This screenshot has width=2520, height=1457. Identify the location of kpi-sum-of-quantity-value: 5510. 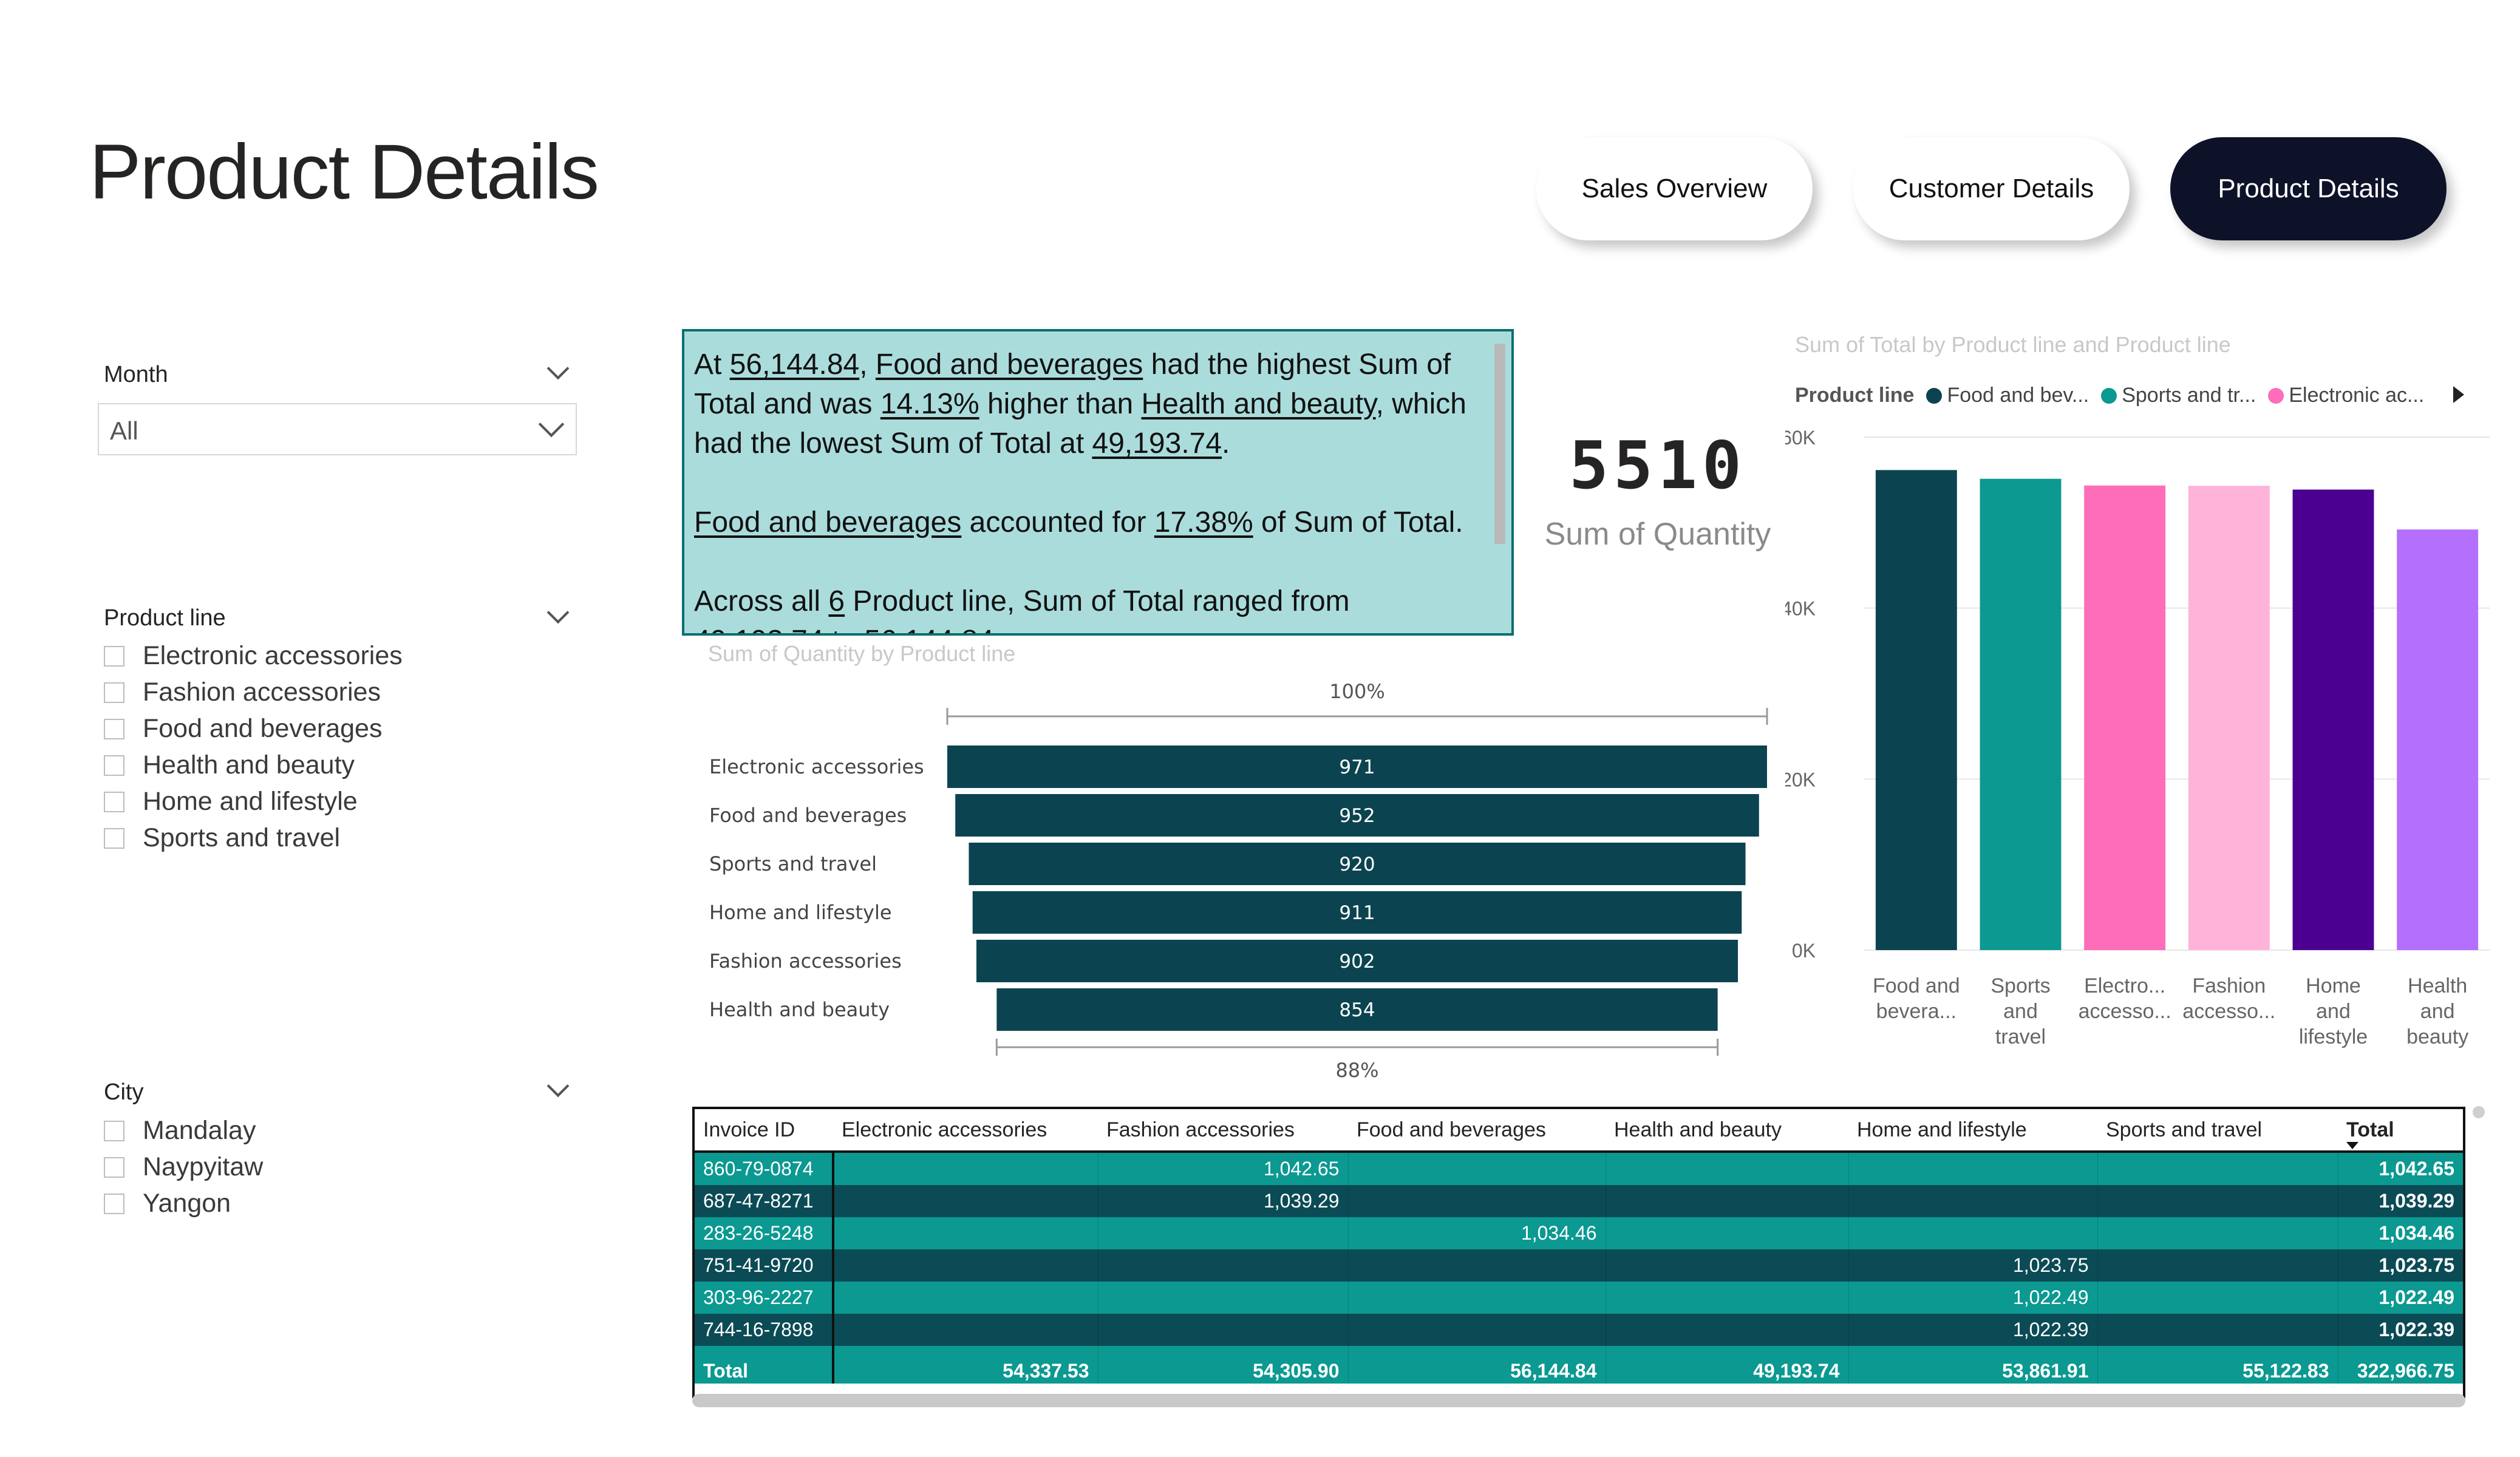
(1657, 466).